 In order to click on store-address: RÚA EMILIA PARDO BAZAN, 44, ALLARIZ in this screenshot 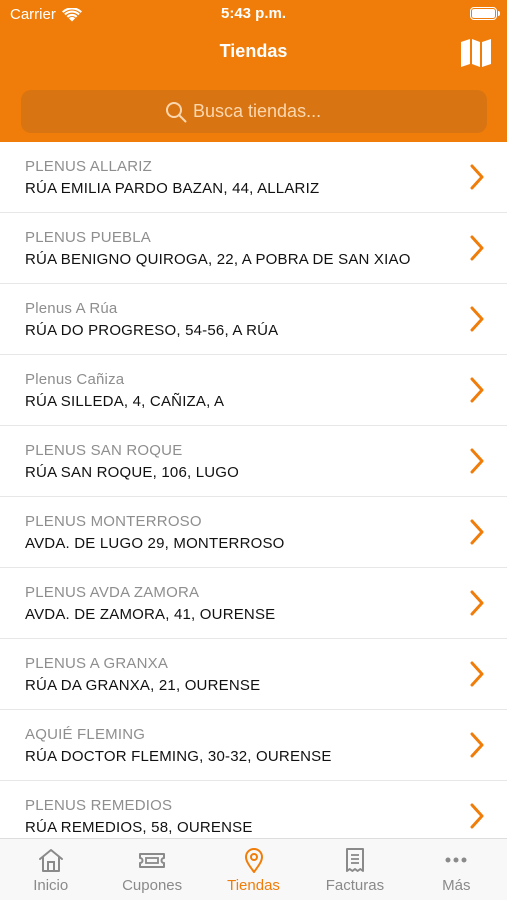, I will do `click(172, 188)`.